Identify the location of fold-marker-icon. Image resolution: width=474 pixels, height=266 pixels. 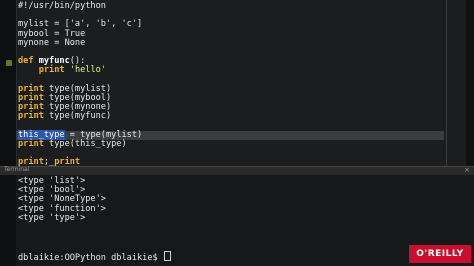
(9, 63).